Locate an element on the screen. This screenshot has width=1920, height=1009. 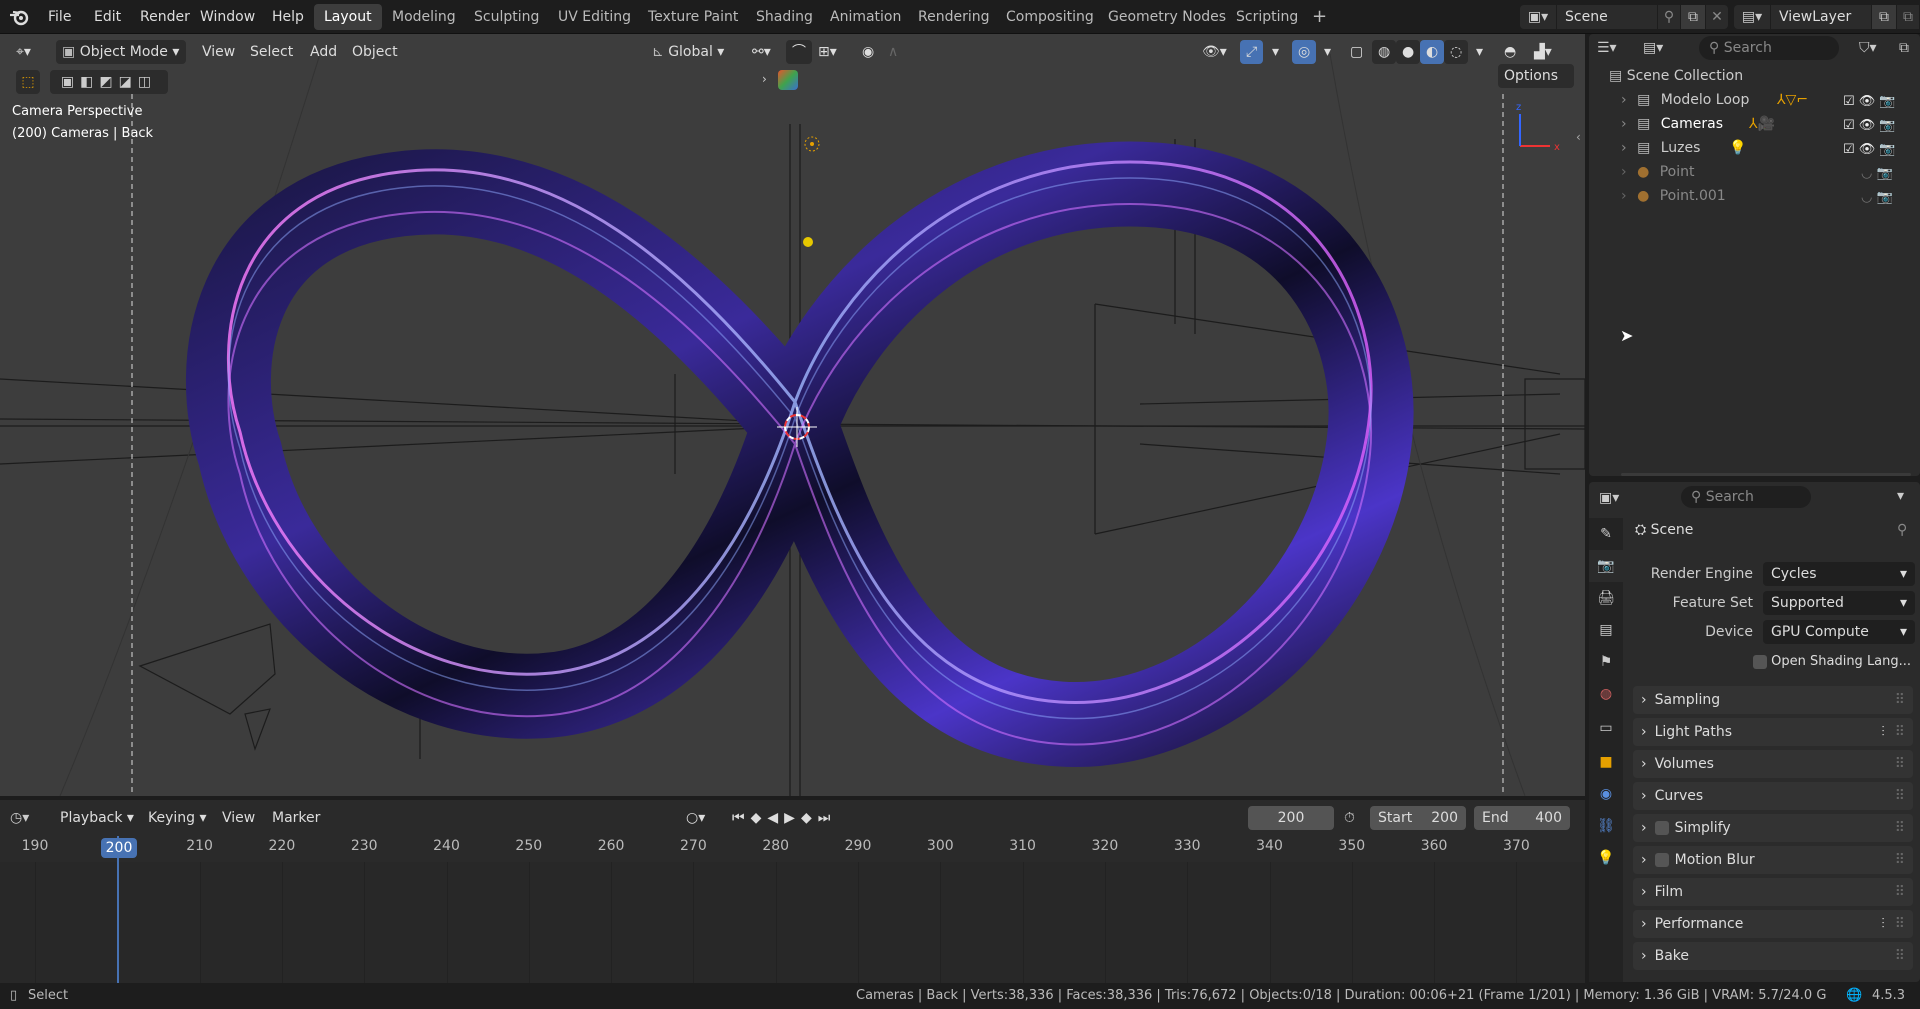
properties-search: ⚲ Search is located at coordinates (1746, 497).